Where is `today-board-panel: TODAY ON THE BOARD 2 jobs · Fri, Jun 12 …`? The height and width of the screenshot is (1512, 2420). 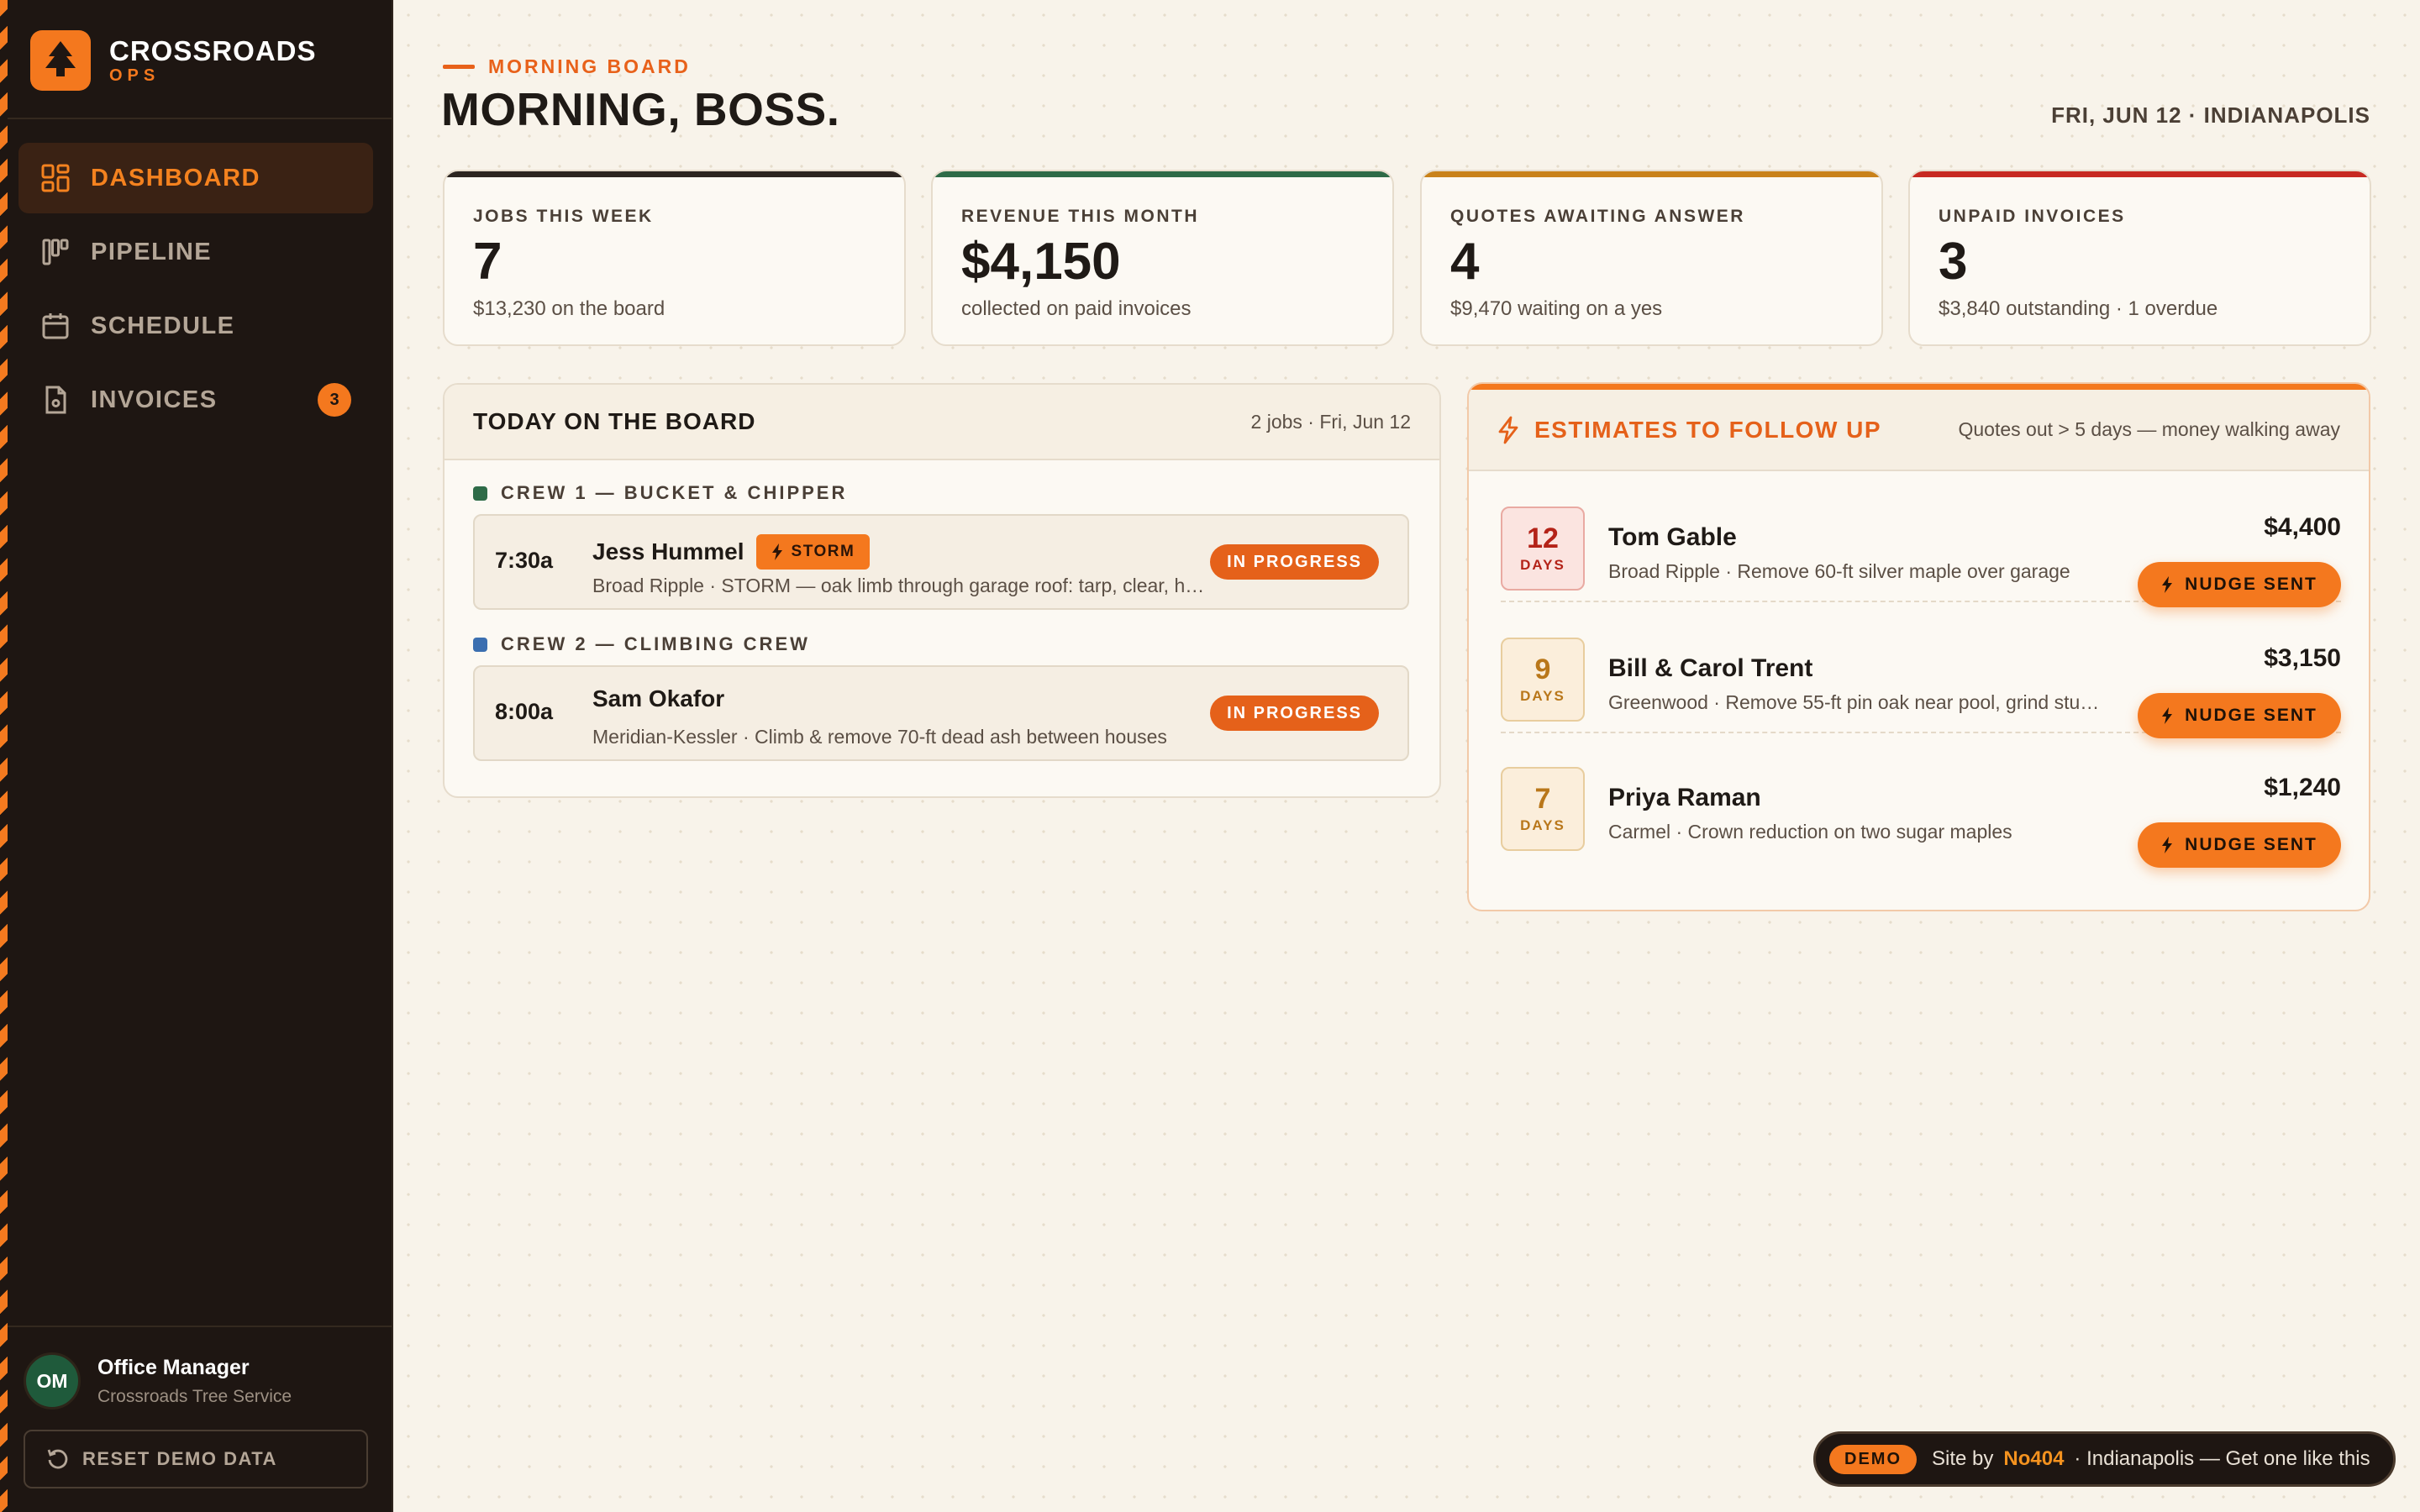 today-board-panel: TODAY ON THE BOARD 2 jobs · Fri, Jun 12 … is located at coordinates (942, 590).